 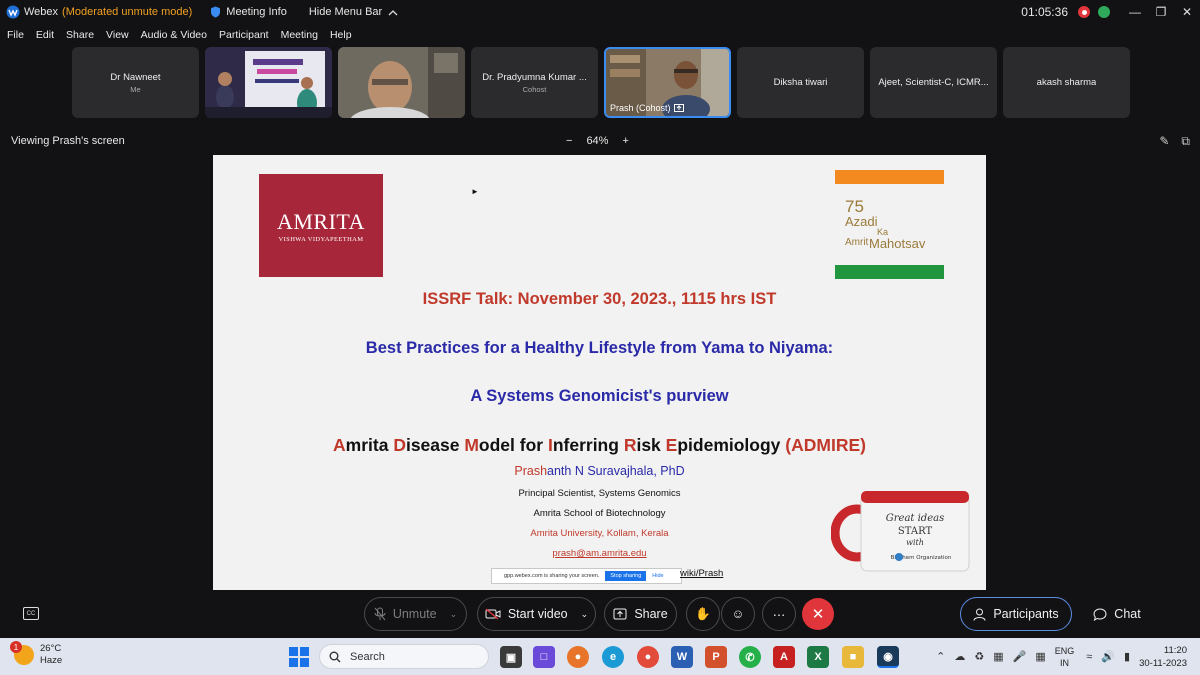 I want to click on webex-taskbar-icon: ◉, so click(x=888, y=657).